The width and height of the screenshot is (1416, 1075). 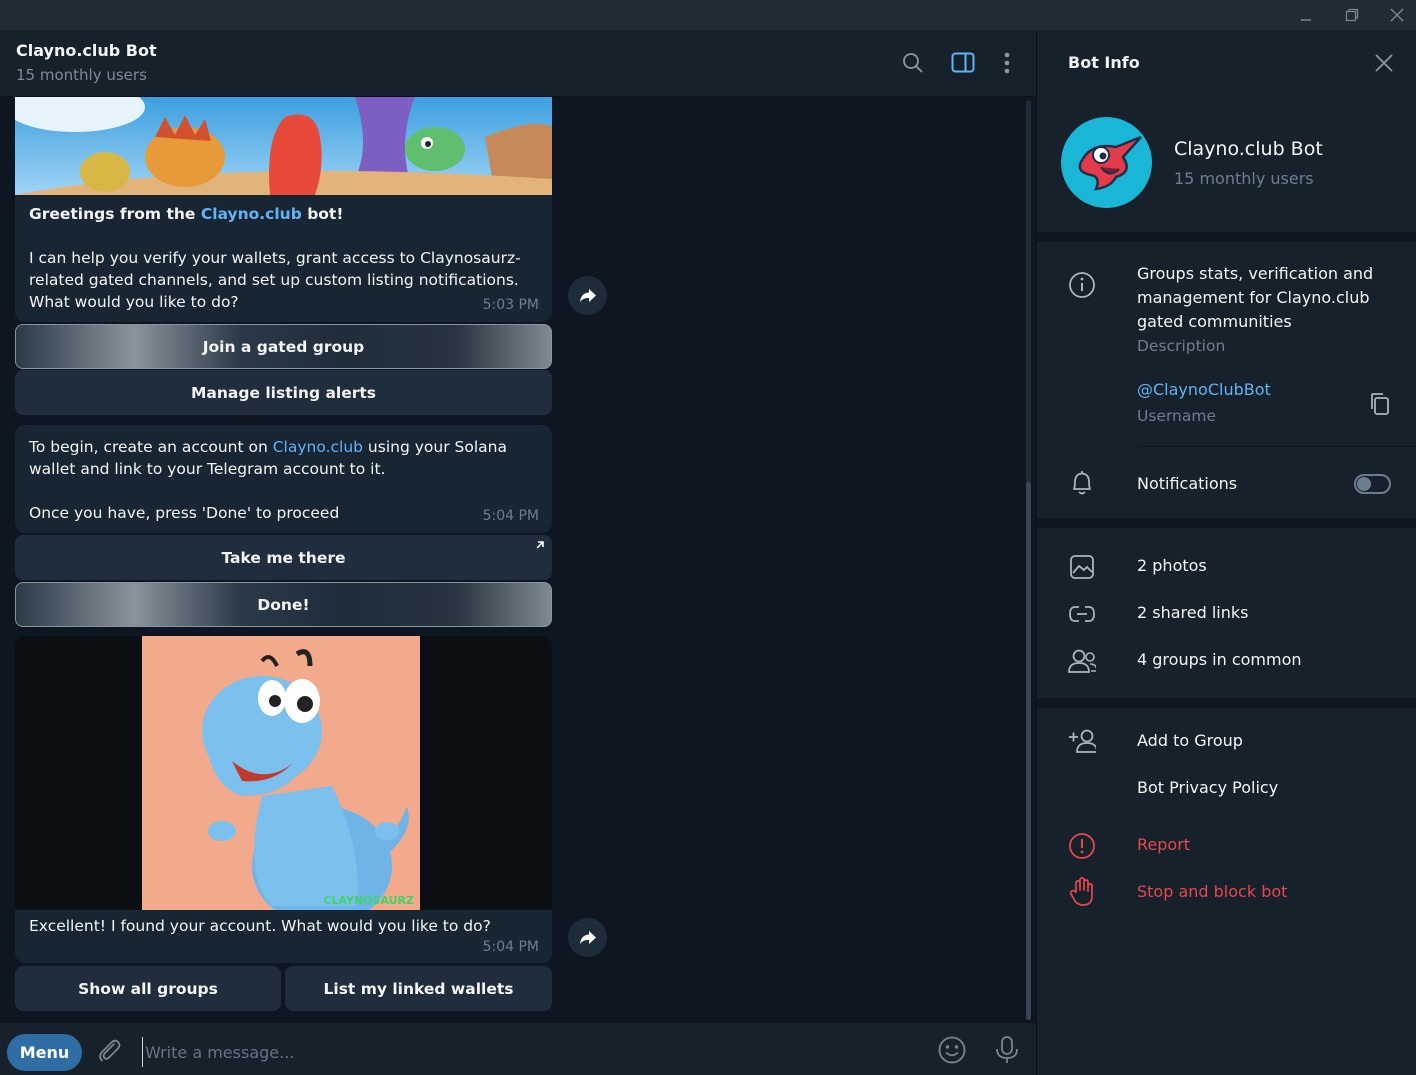 I want to click on photo-frame: CLAYNOSAURZ, so click(x=283, y=773).